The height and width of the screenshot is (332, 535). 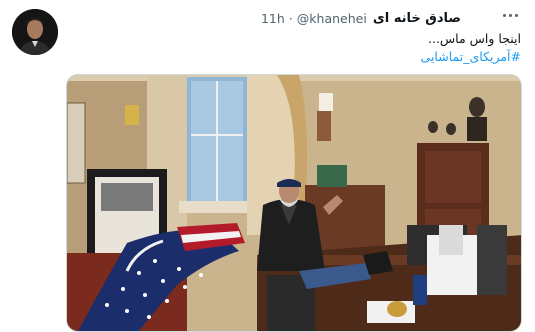 I want to click on more-options-icon, so click(x=513, y=15).